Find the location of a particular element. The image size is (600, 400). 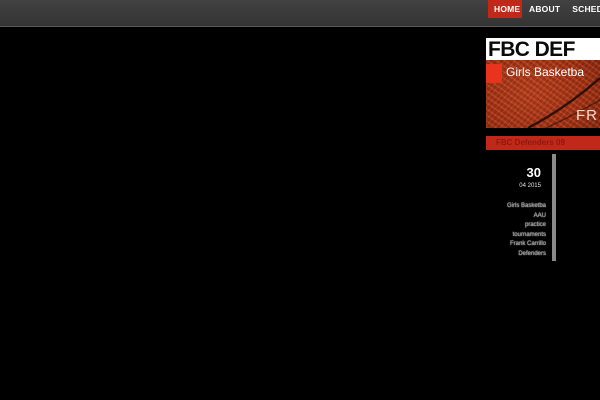

post-excerpt-line: Frank Carrillo is located at coordinates (527, 244).